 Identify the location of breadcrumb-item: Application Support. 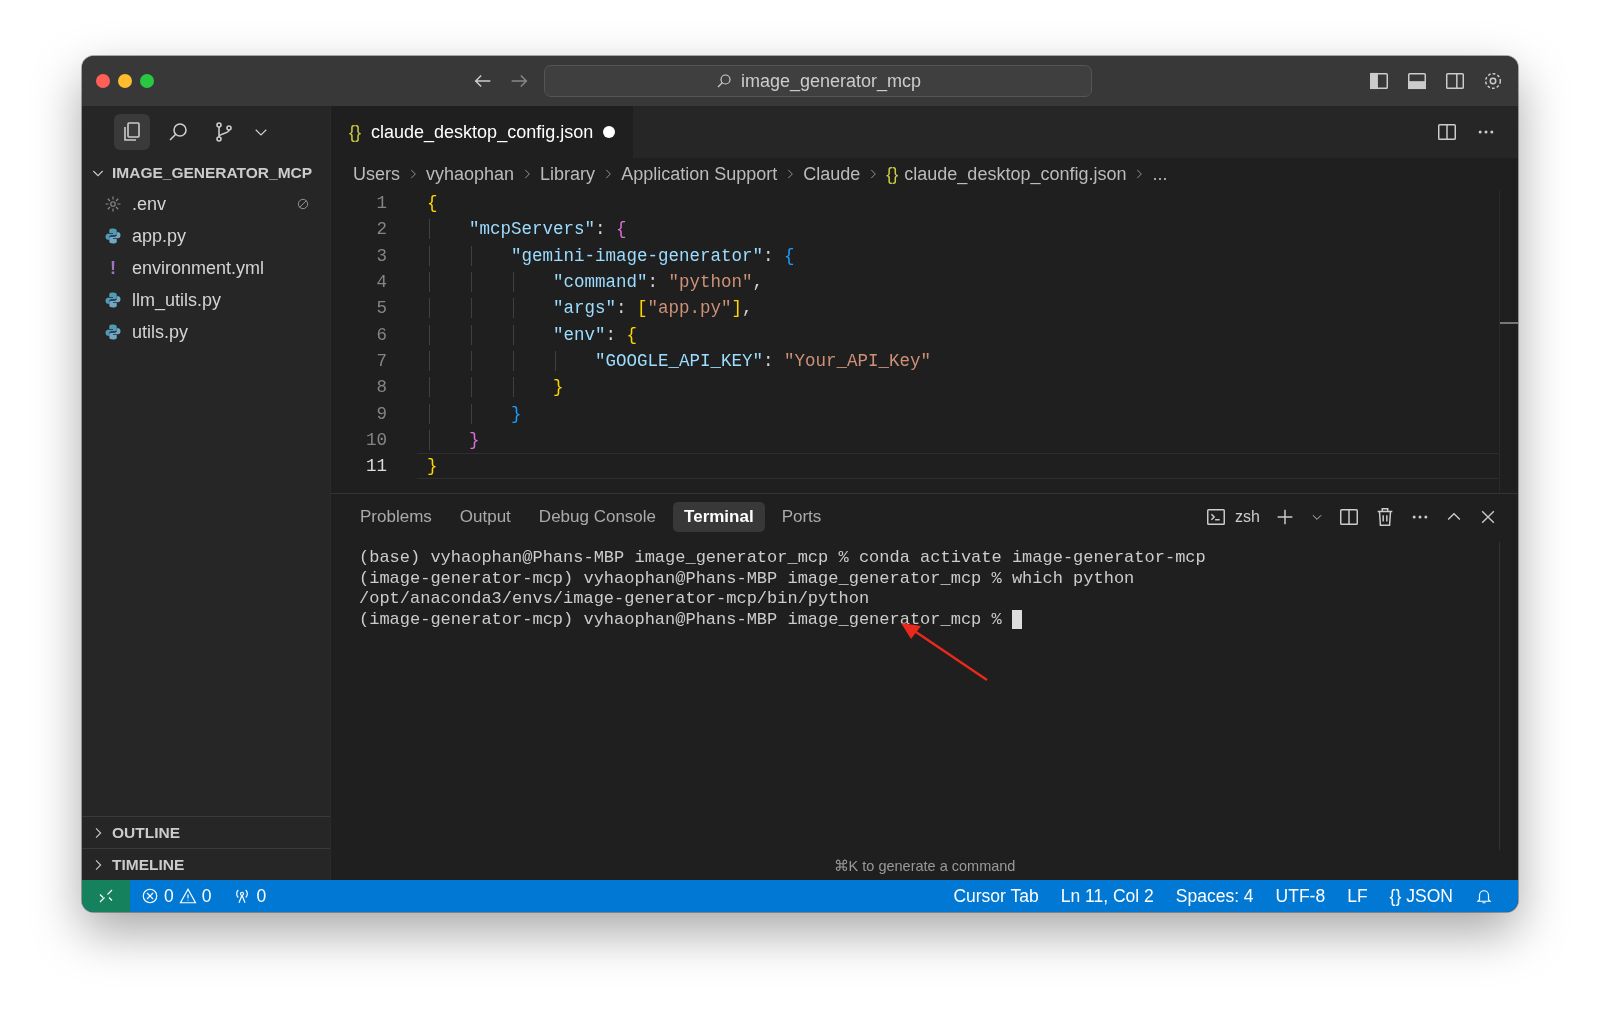
(699, 174).